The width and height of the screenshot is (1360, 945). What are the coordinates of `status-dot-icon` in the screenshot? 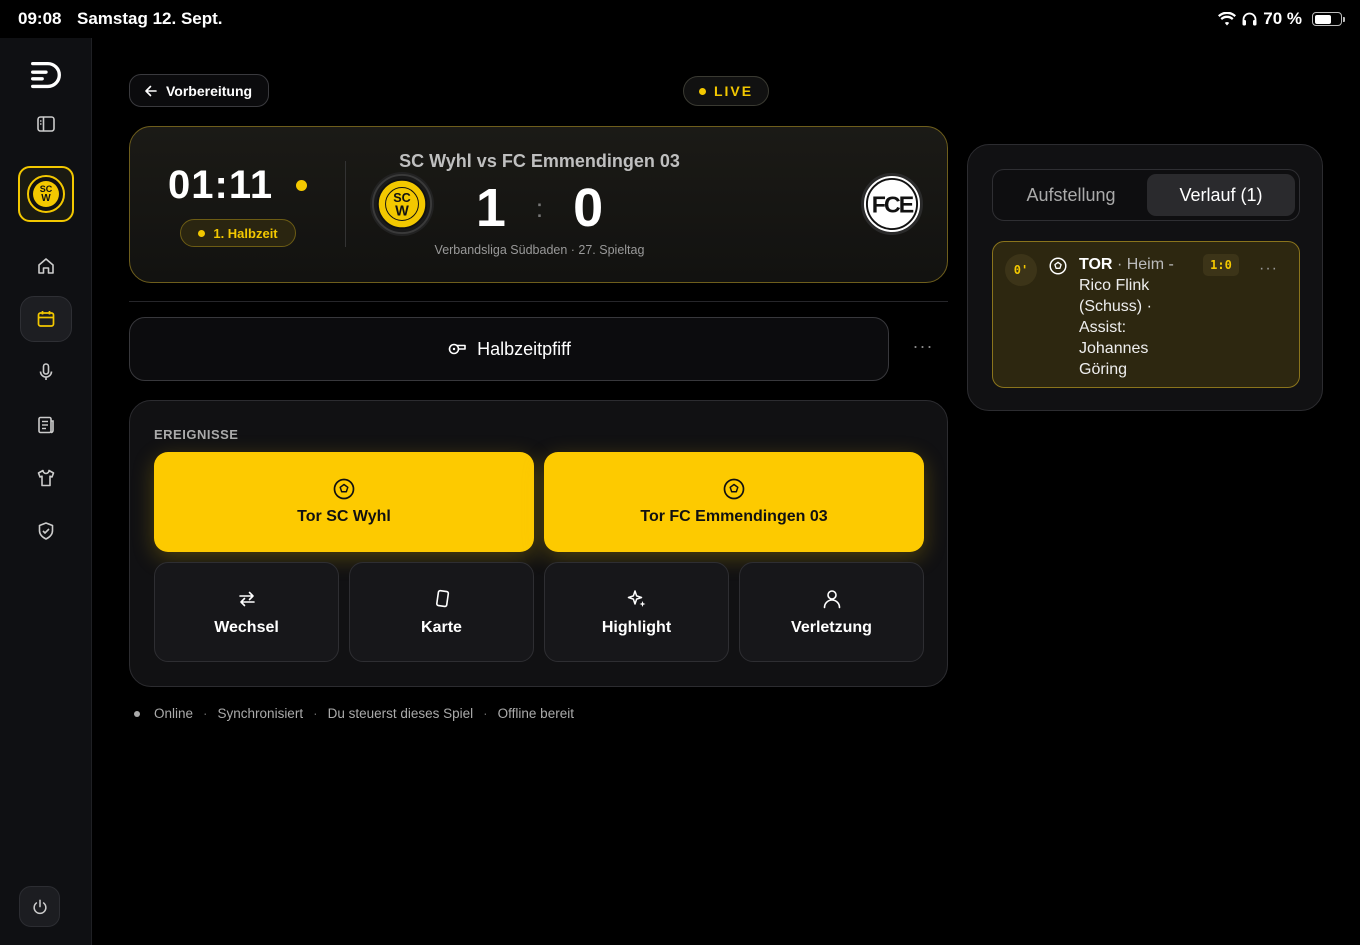 It's located at (137, 713).